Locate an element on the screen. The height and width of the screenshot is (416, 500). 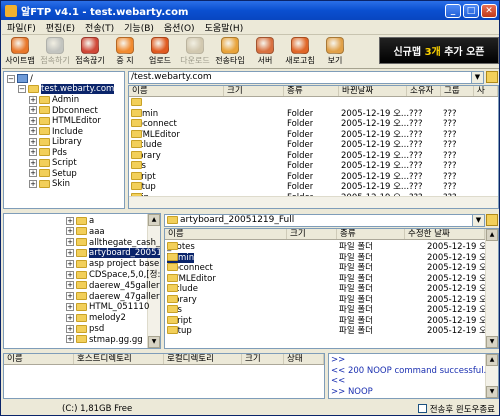
remote-file-row: Script Folder 2005-12-19 오...?????? is located at coordinates (313, 177).